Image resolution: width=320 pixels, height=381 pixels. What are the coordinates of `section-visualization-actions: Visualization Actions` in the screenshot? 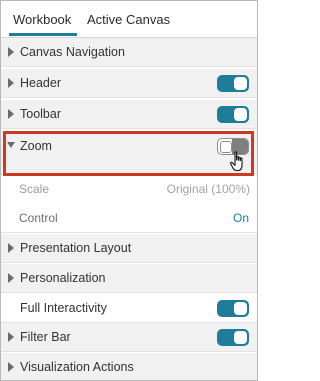 It's located at (129, 366).